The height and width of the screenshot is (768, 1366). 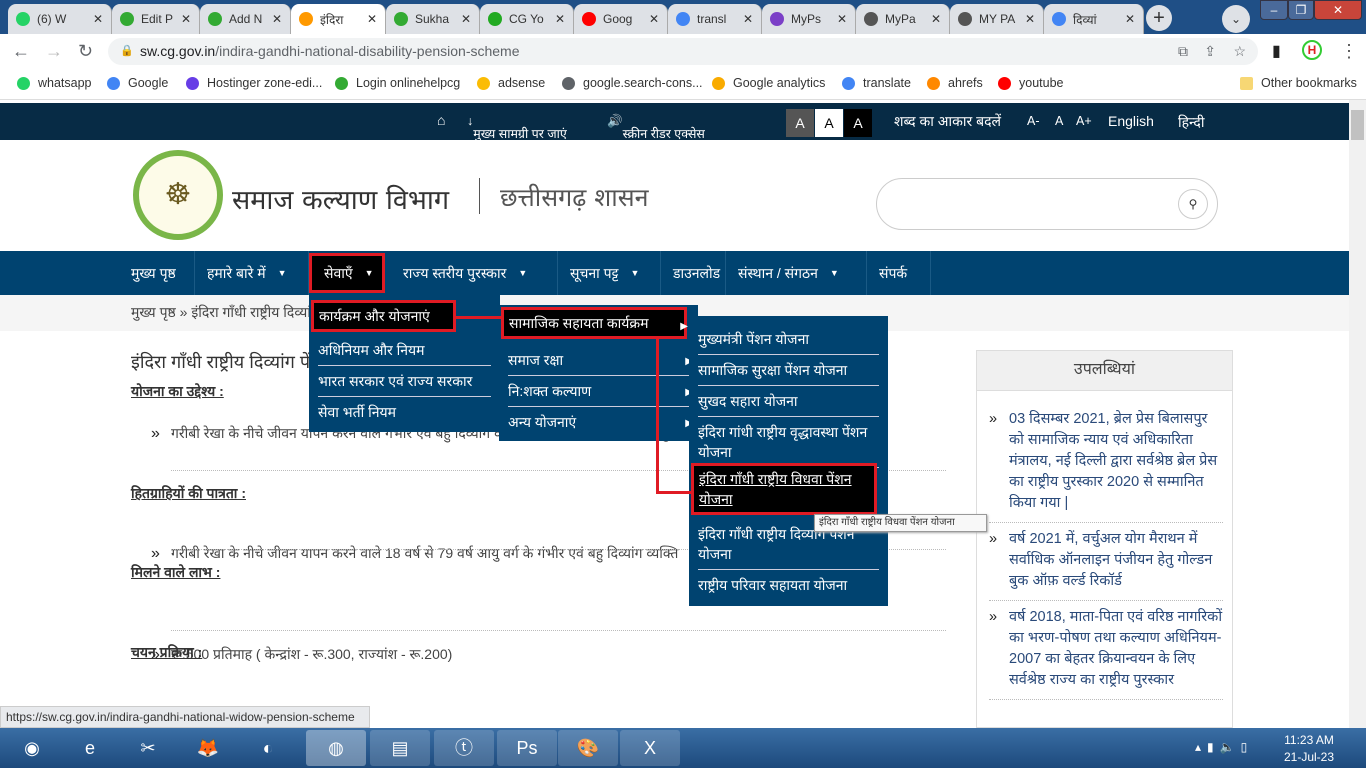 What do you see at coordinates (137, 83) in the screenshot?
I see `bookmark-item: Google` at bounding box center [137, 83].